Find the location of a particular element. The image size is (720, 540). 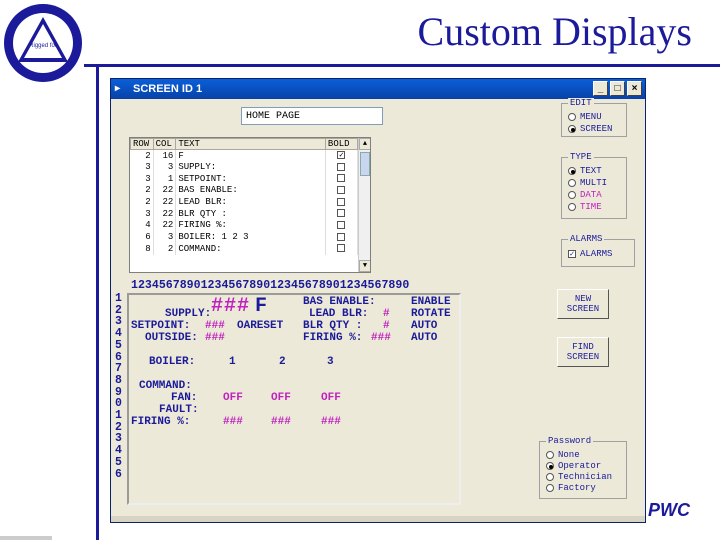

type-option-time: TIME is located at coordinates (585, 207).